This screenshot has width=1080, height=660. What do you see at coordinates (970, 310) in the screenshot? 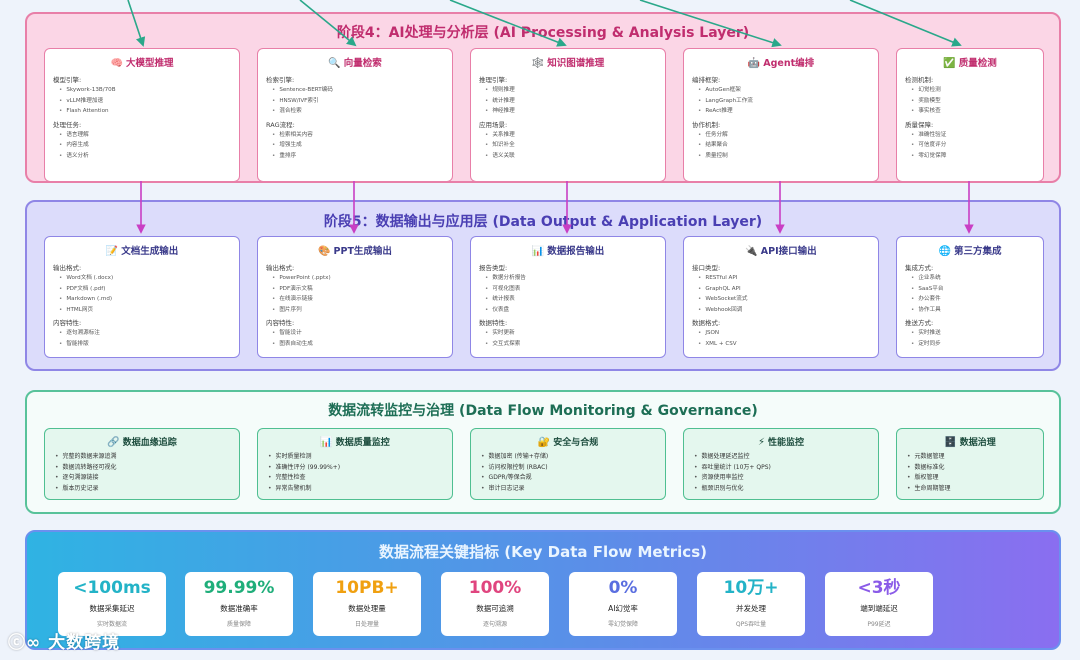
I see `list-item: 协作工具` at bounding box center [970, 310].